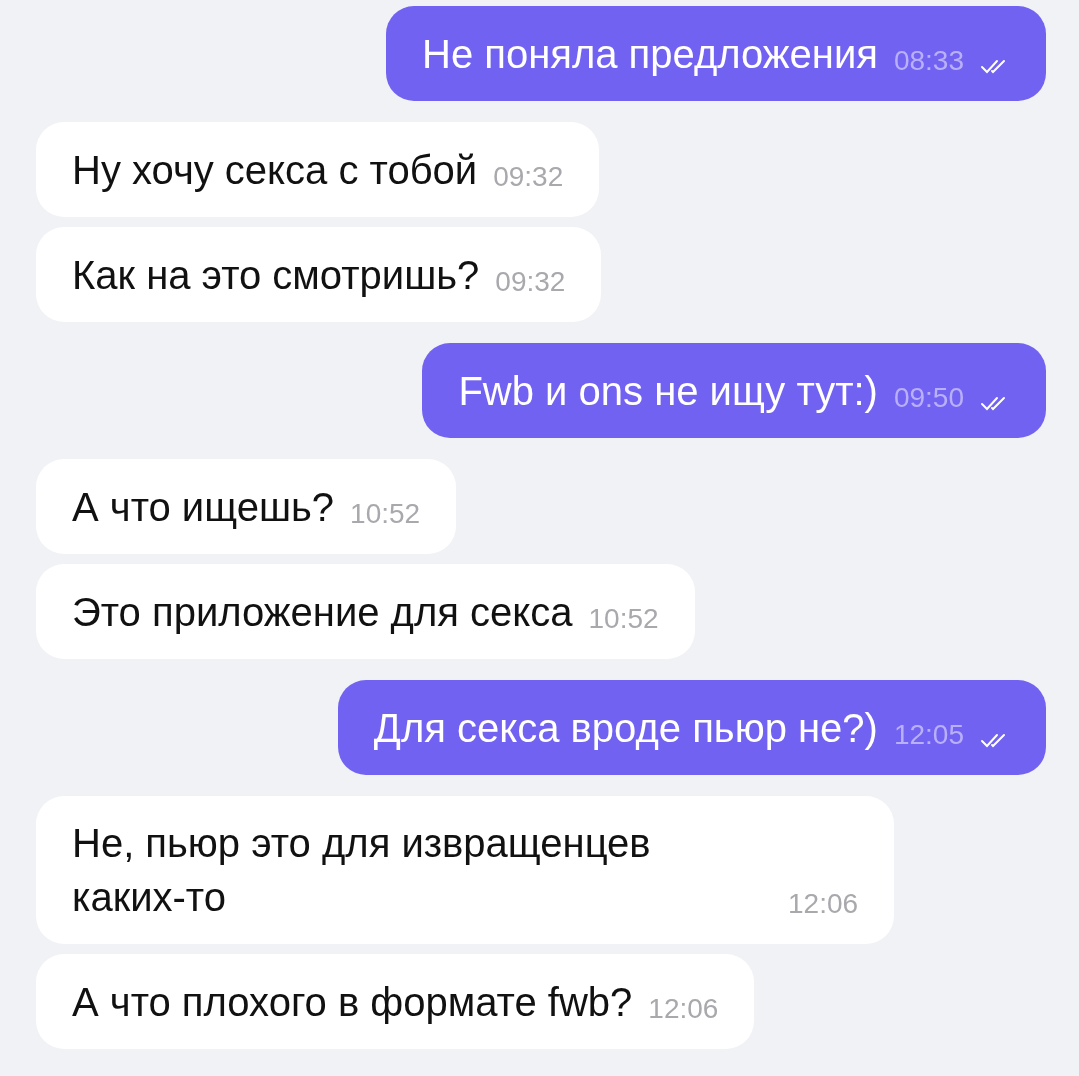 This screenshot has width=1079, height=1076. Describe the element at coordinates (928, 735) in the screenshot. I see `message-time: 12:05` at that location.